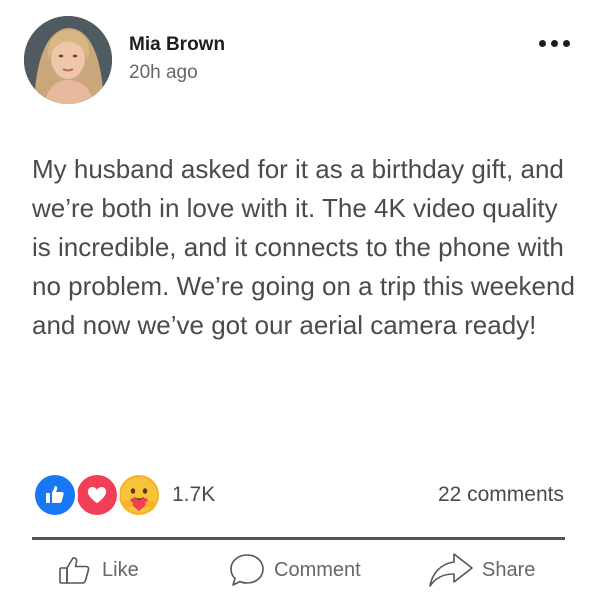 Image resolution: width=600 pixels, height=600 pixels. Describe the element at coordinates (120, 569) in the screenshot. I see `like-label: Like` at that location.